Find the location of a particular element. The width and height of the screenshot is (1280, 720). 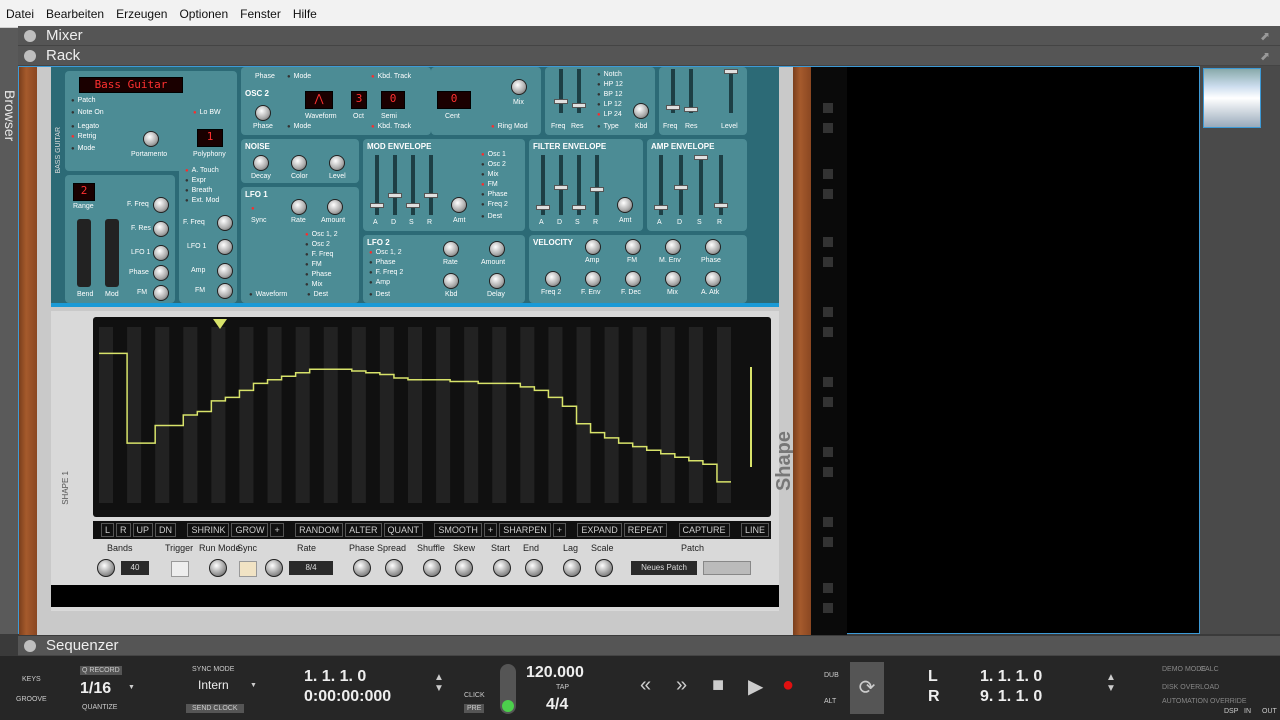

shape-display is located at coordinates (432, 417).